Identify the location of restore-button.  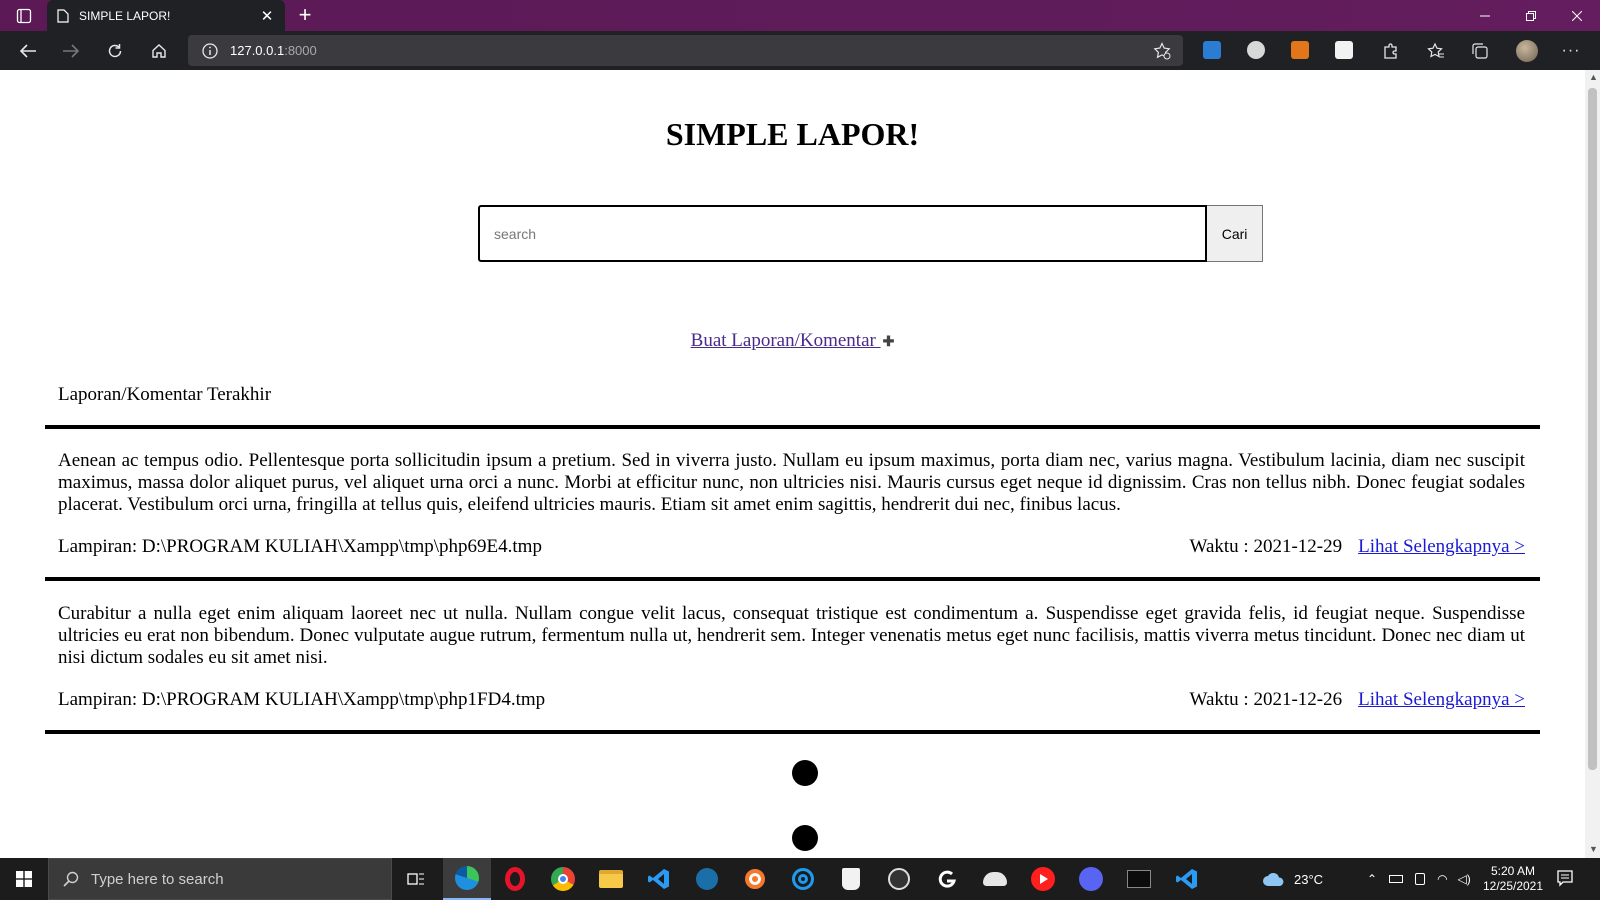
(1531, 15).